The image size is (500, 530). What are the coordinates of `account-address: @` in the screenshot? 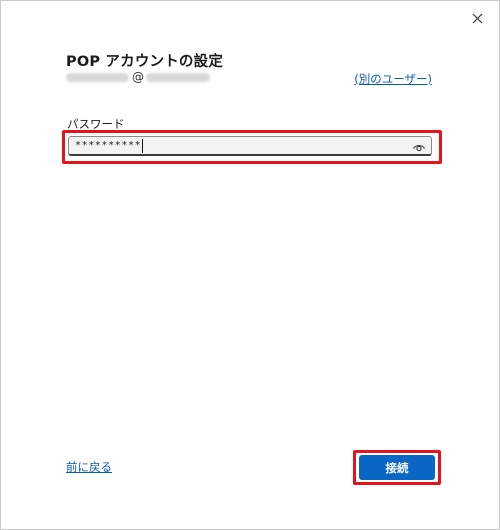 It's located at (138, 77).